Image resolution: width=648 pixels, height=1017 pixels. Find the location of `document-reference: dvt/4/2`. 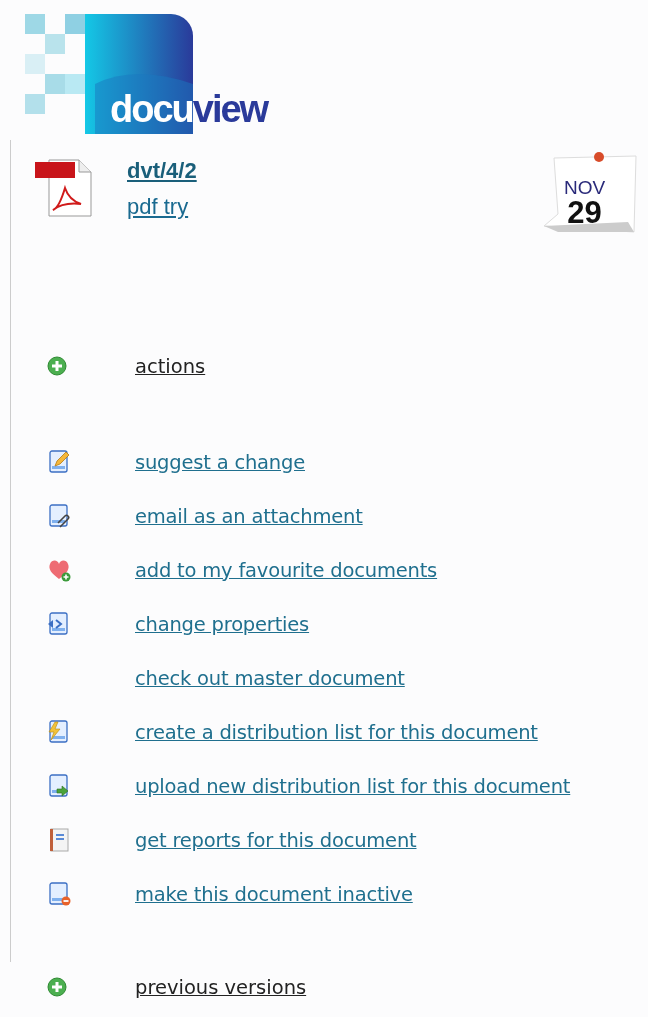

document-reference: dvt/4/2 is located at coordinates (162, 171).